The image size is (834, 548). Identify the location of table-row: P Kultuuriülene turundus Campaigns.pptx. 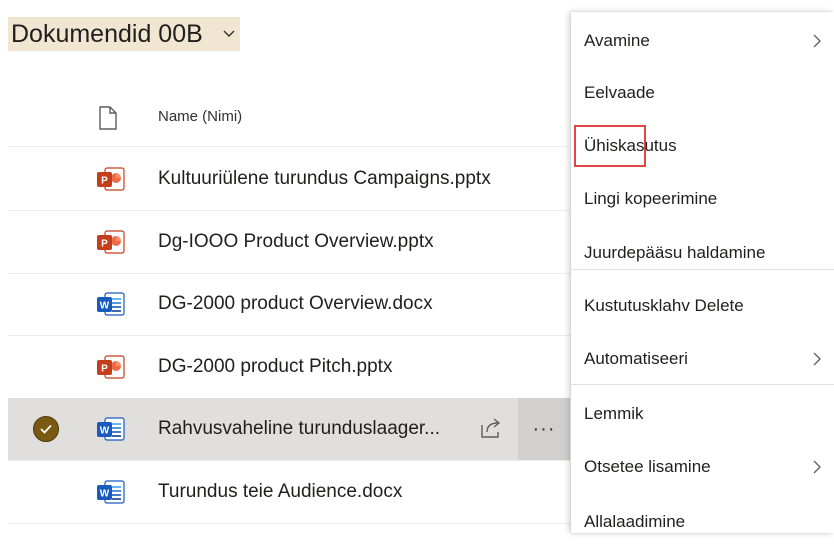
(289, 179).